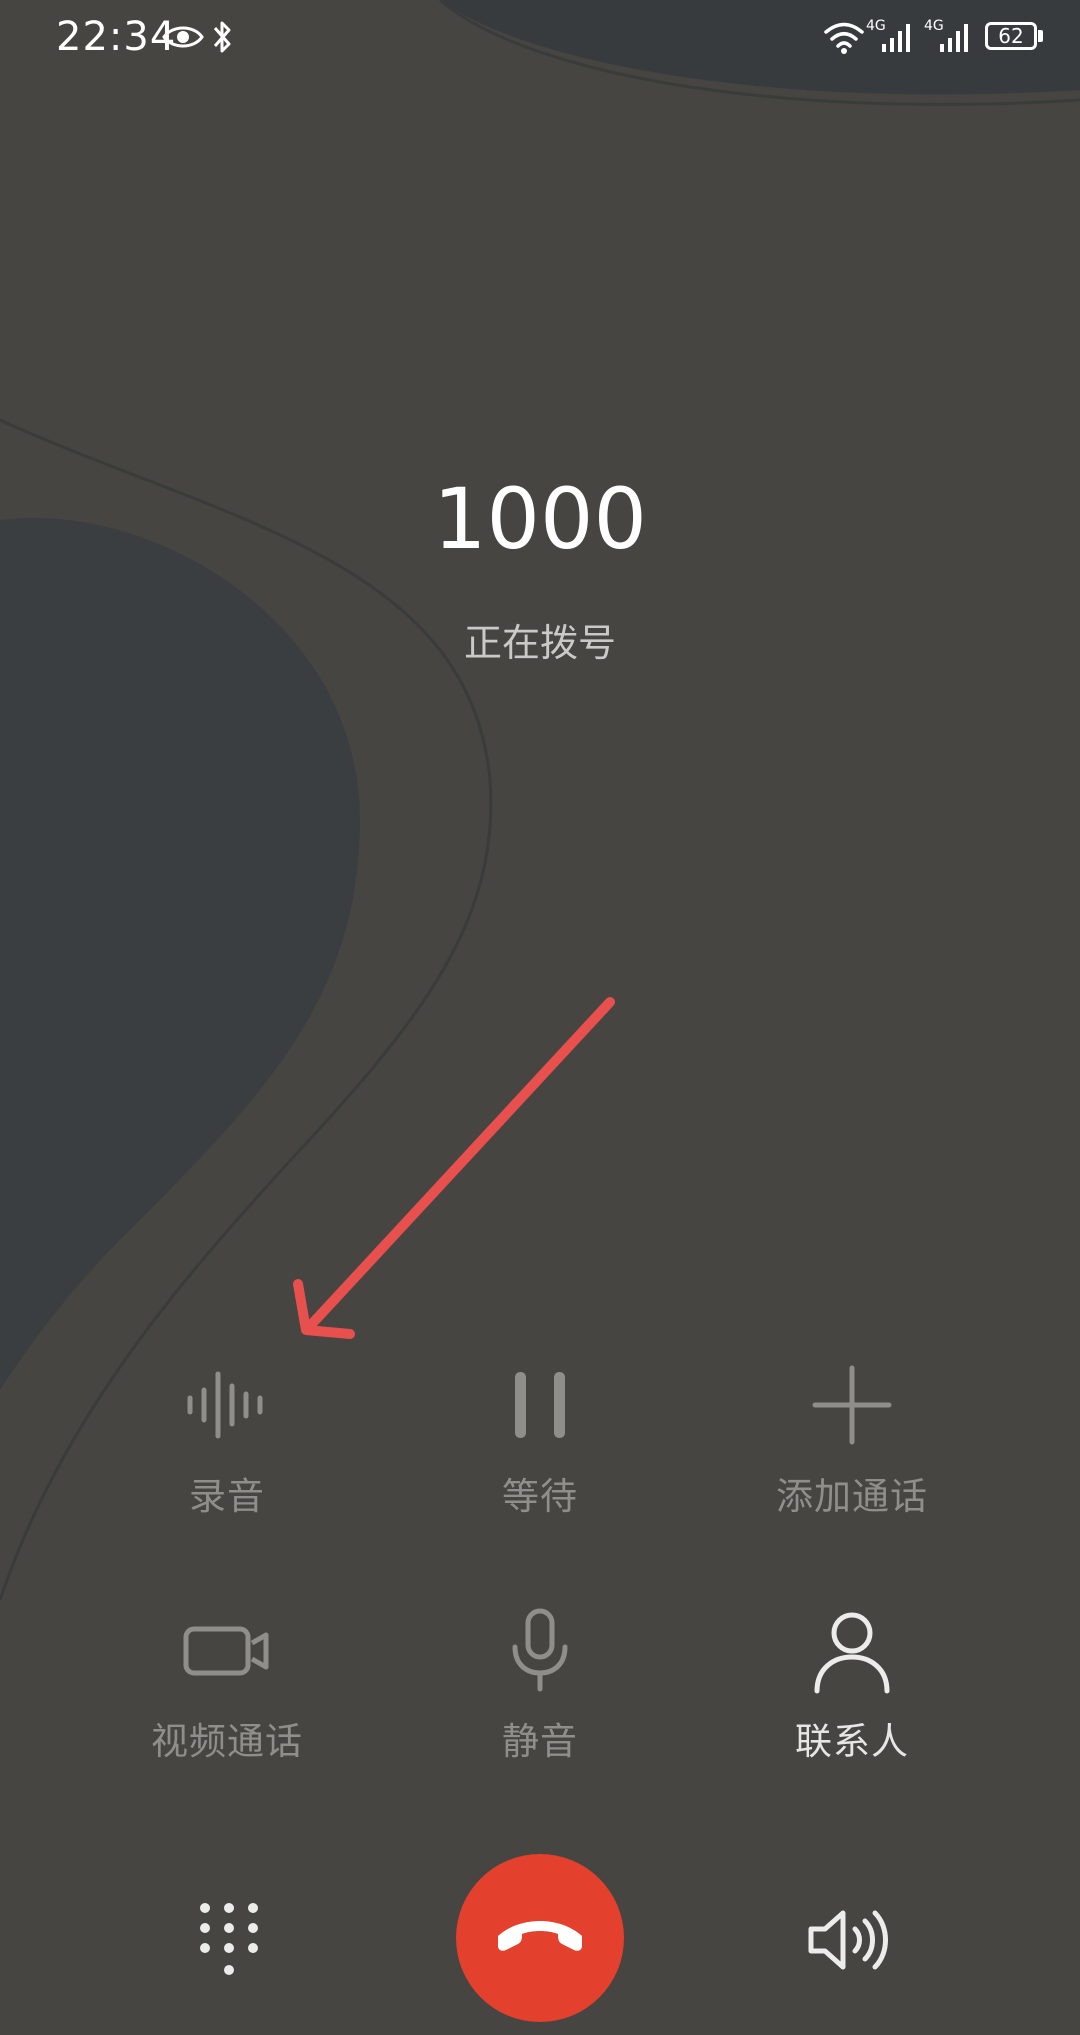 This screenshot has width=1080, height=2035. Describe the element at coordinates (540, 519) in the screenshot. I see `caller-number: 1000` at that location.